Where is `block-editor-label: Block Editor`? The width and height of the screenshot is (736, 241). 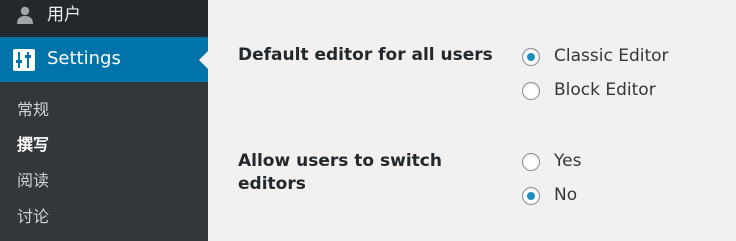
block-editor-label: Block Editor is located at coordinates (605, 90).